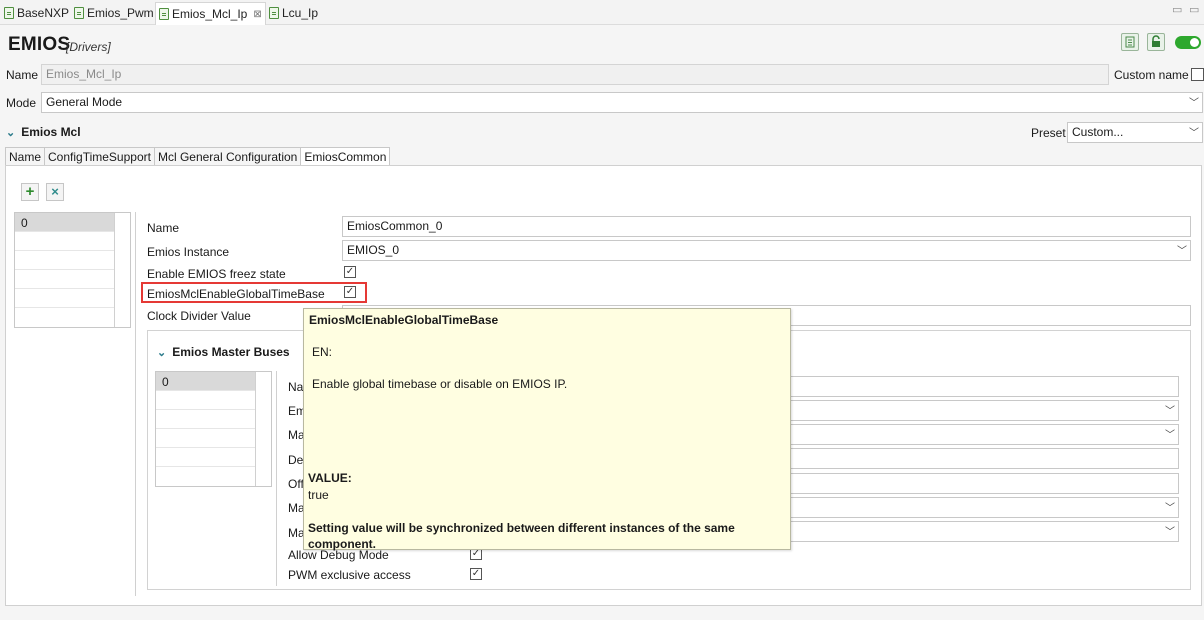 The height and width of the screenshot is (620, 1204). What do you see at coordinates (1194, 9) in the screenshot?
I see `maximize-icon: ▭` at bounding box center [1194, 9].